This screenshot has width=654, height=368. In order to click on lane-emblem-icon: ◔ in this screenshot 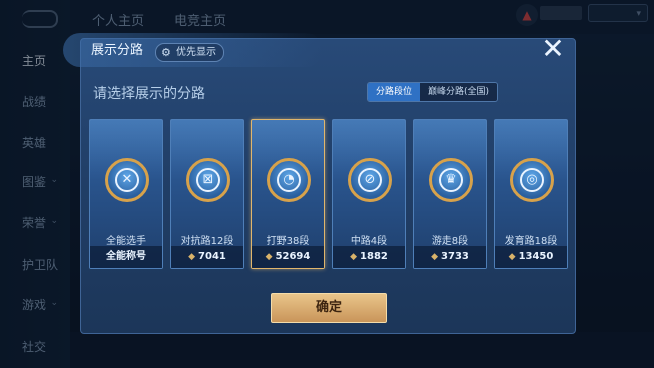, I will do `click(289, 180)`.